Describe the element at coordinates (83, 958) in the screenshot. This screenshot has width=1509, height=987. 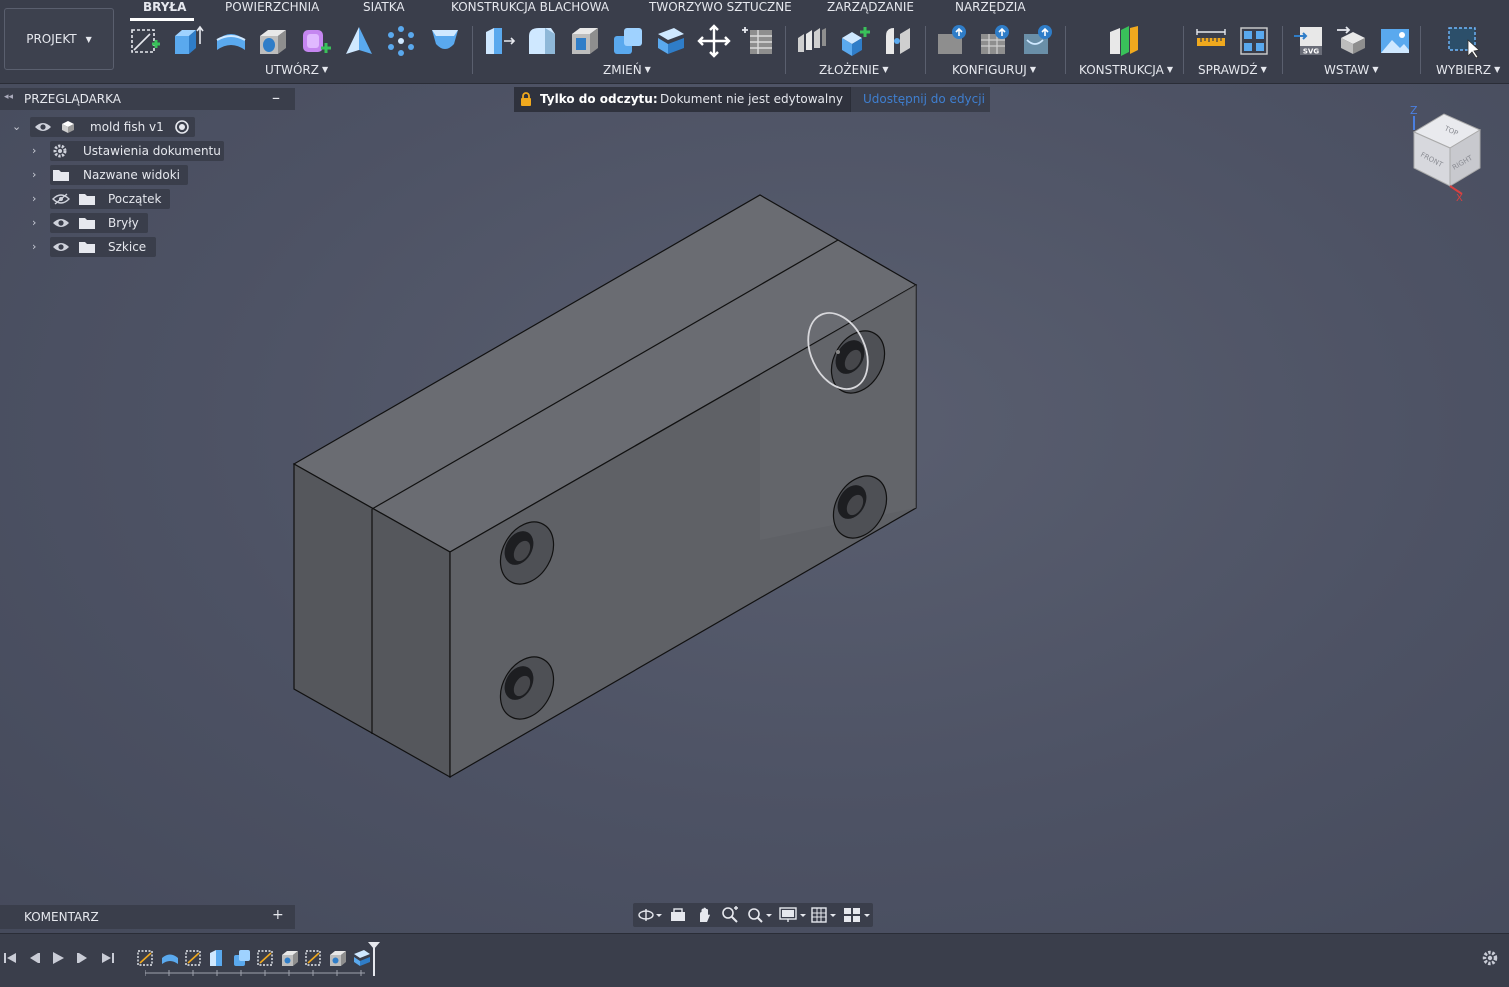
I see `step-forward-icon` at that location.